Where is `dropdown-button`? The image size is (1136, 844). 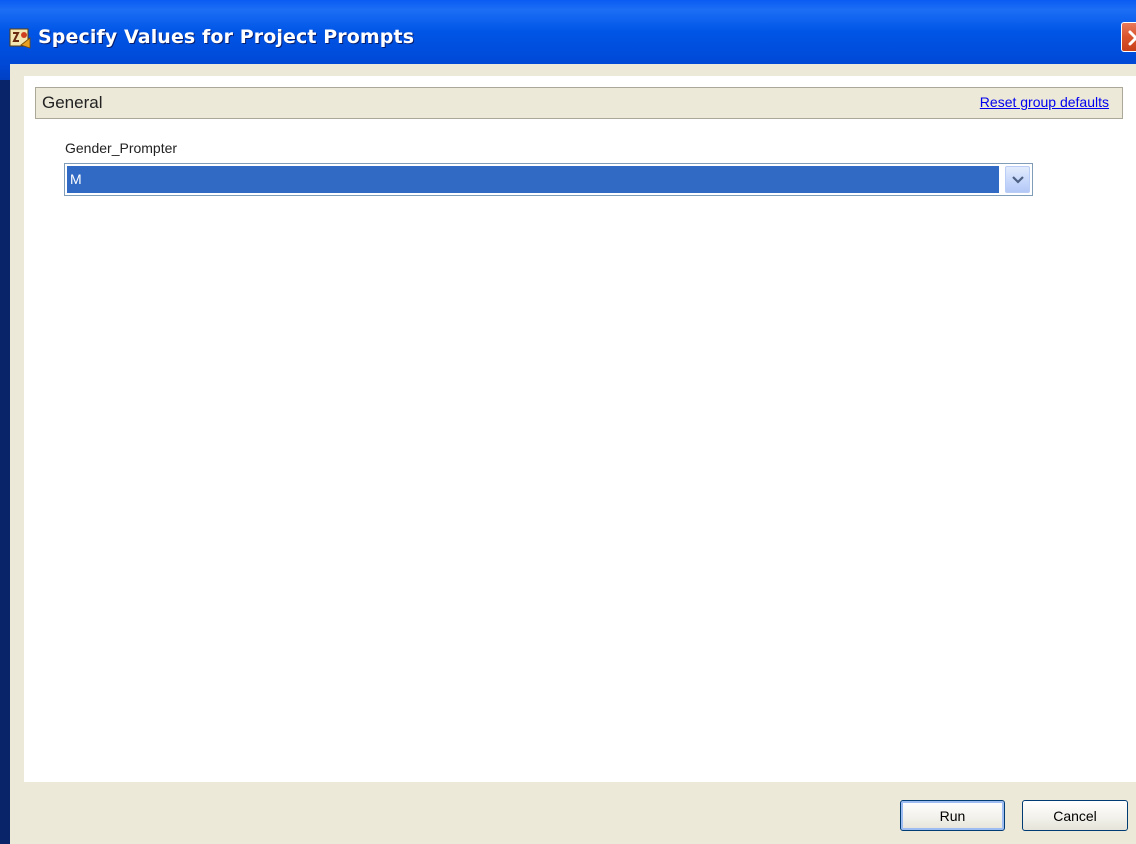 dropdown-button is located at coordinates (1017, 179).